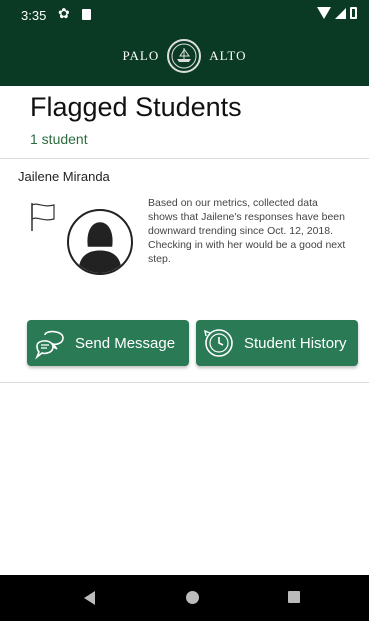 The width and height of the screenshot is (369, 621). What do you see at coordinates (353, 13) in the screenshot?
I see `battery-icon` at bounding box center [353, 13].